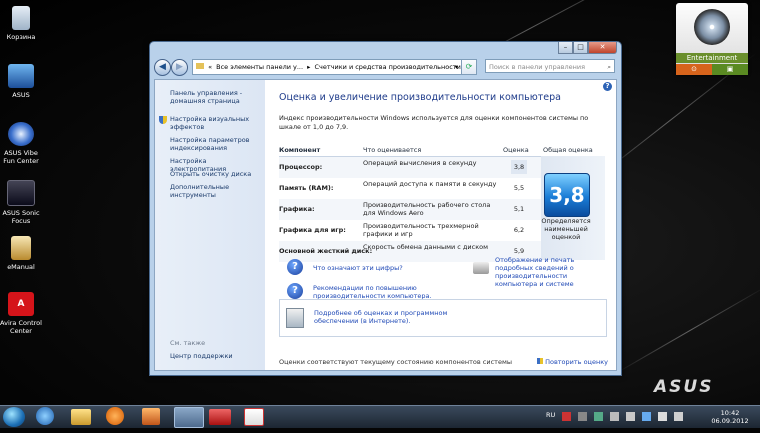 The width and height of the screenshot is (760, 433). I want to click on address-dropdown-icon: ▾, so click(456, 67).